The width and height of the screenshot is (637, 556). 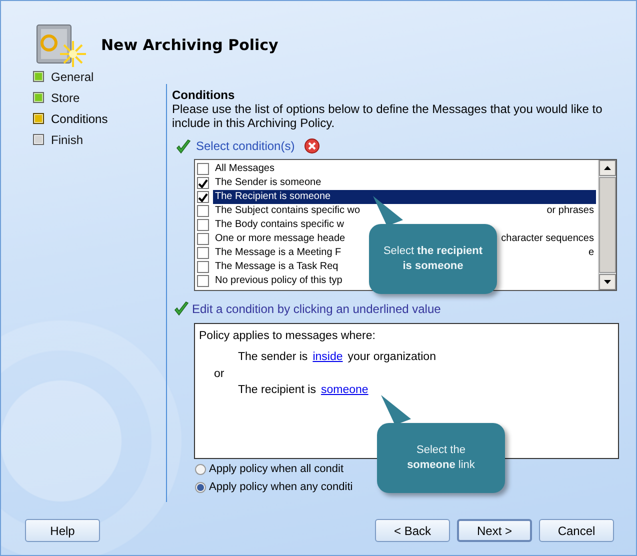 I want to click on wizard-step: General, so click(x=72, y=77).